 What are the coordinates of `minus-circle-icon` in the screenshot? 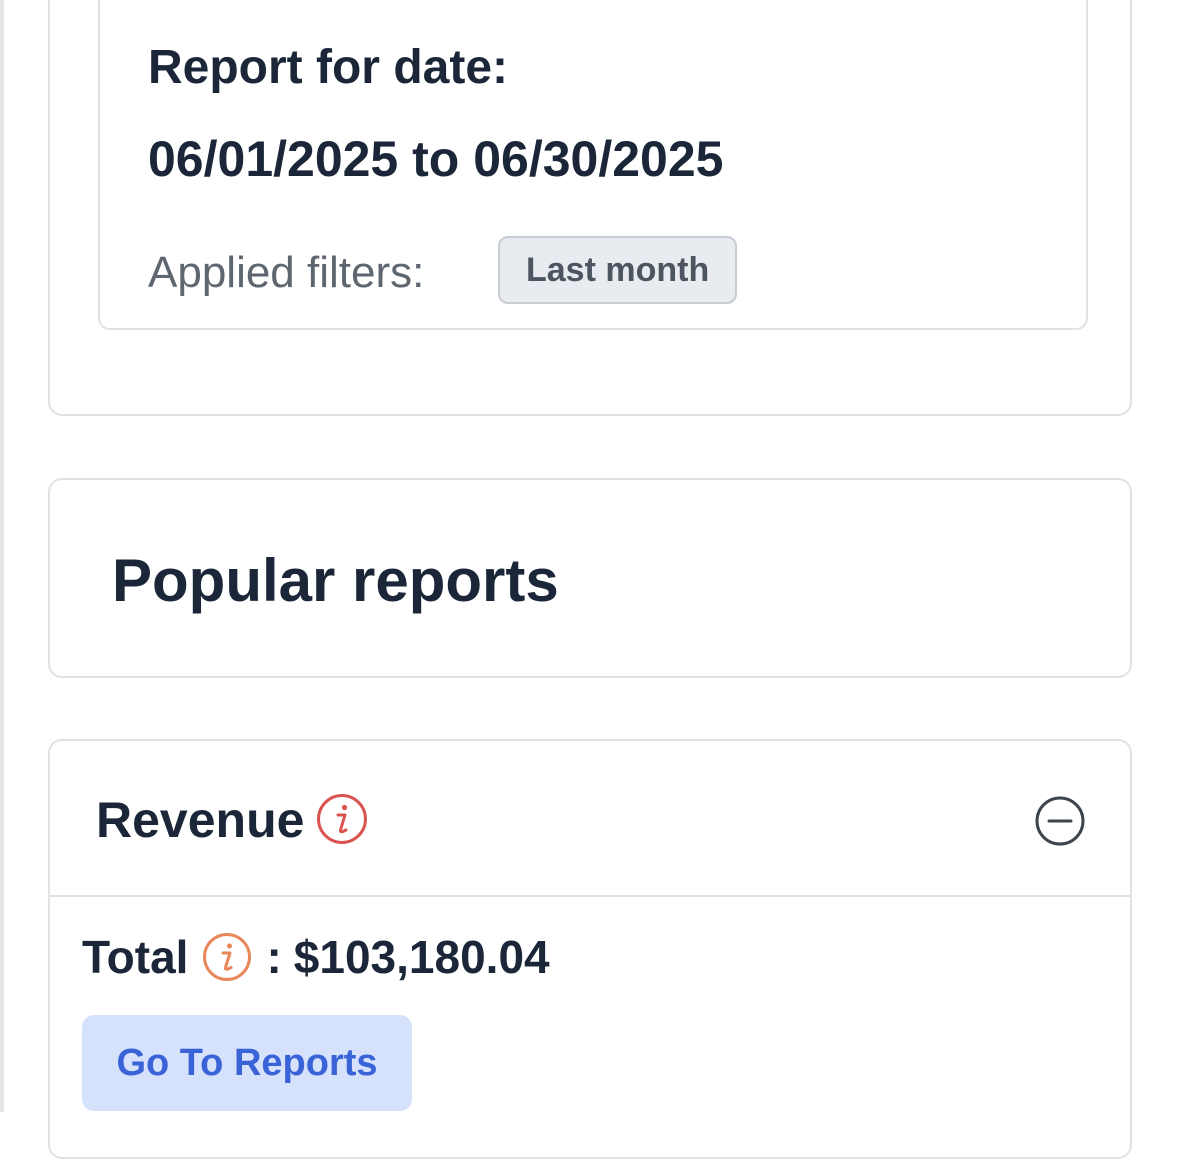 It's located at (1060, 821).